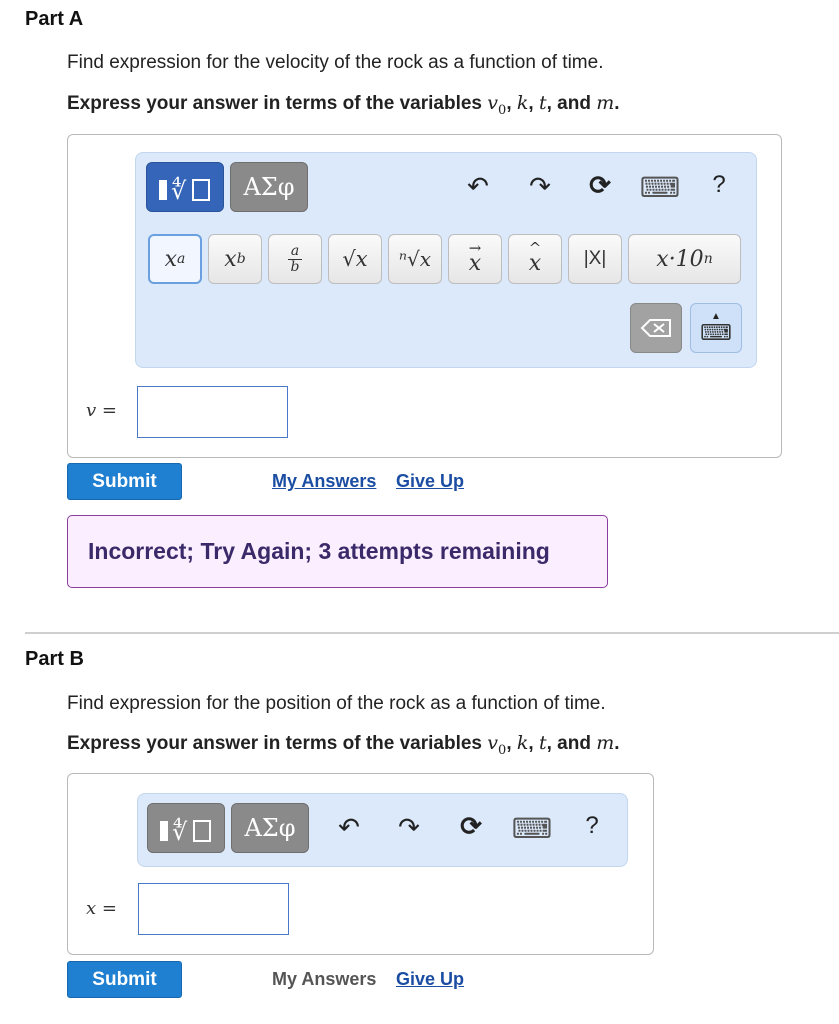 The height and width of the screenshot is (1024, 839). Describe the element at coordinates (175, 259) in the screenshot. I see `superscript-key: xa` at that location.